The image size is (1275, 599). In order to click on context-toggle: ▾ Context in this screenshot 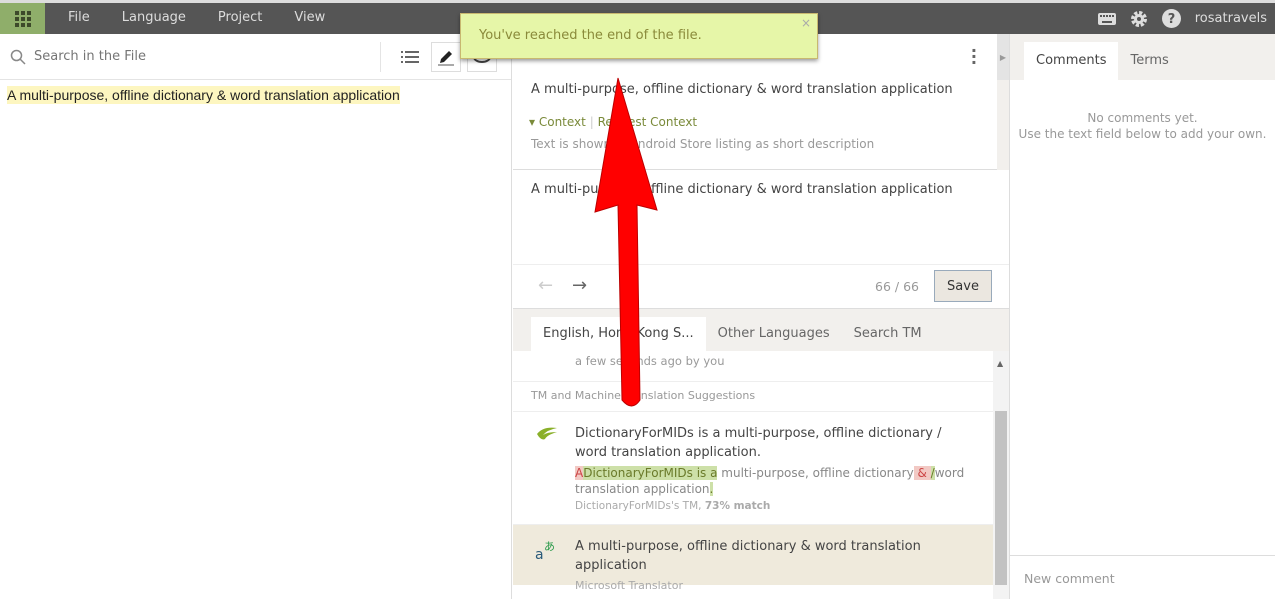, I will do `click(557, 122)`.